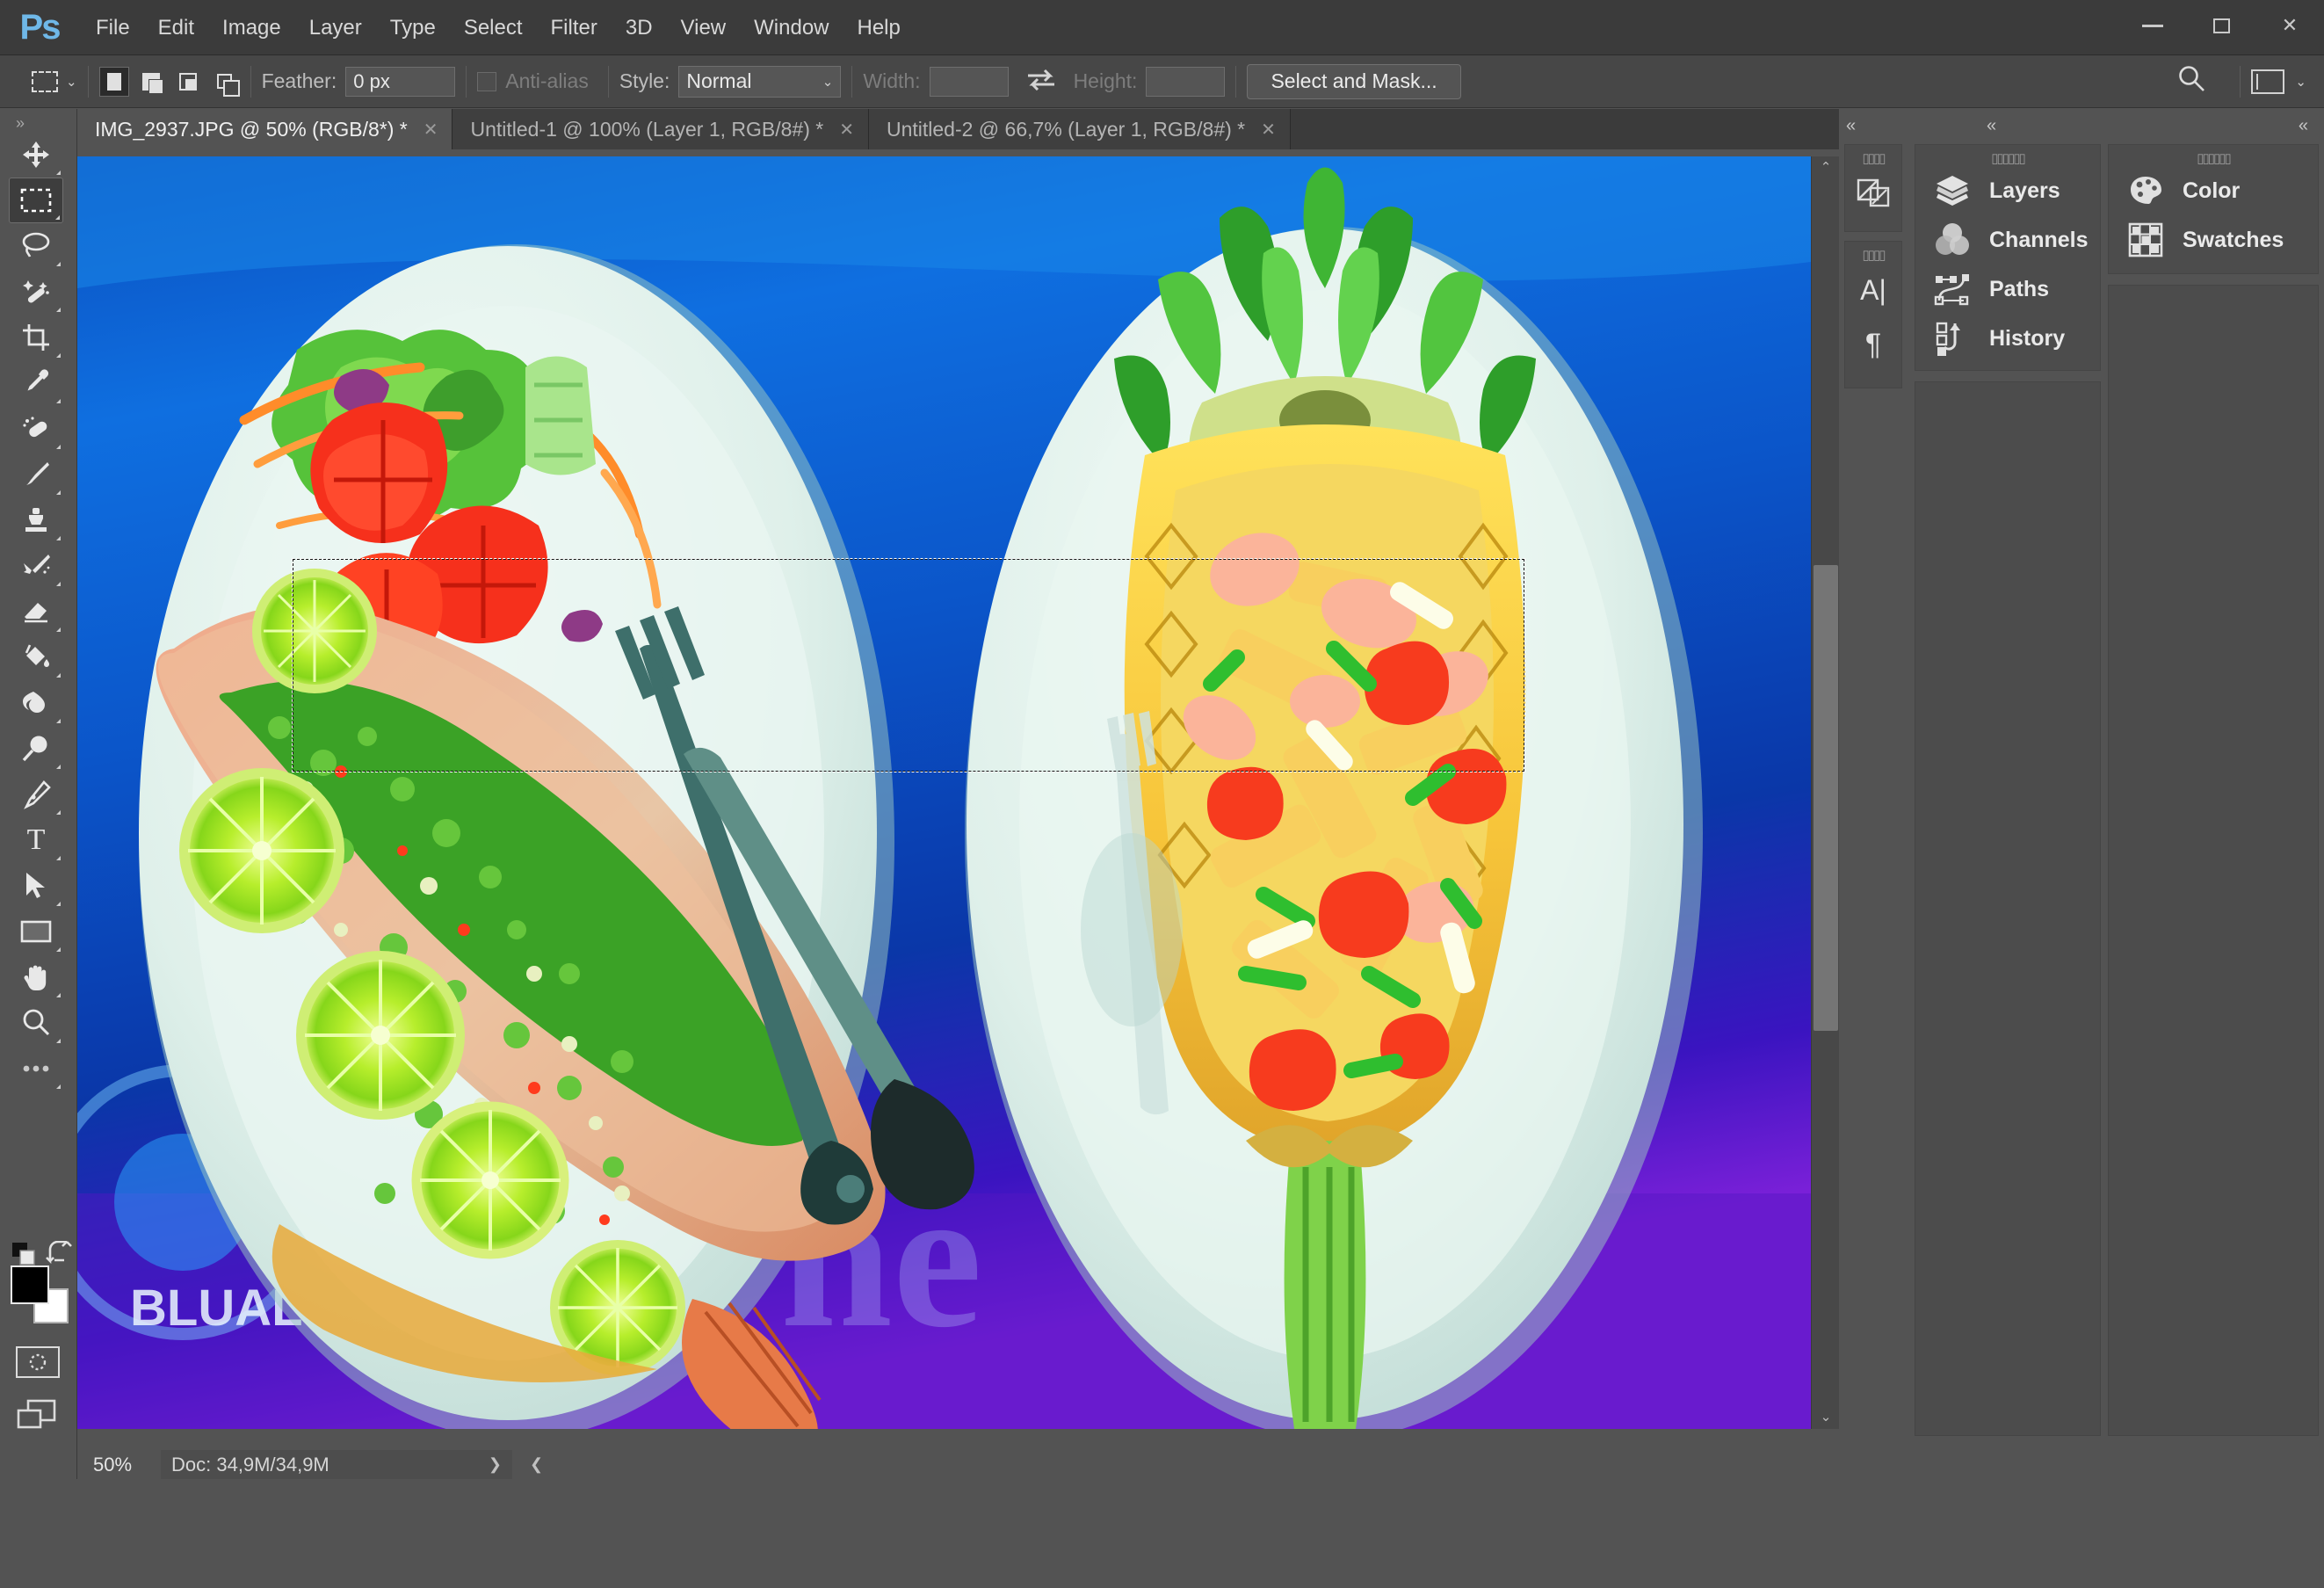  What do you see at coordinates (1041, 81) in the screenshot?
I see `swap-arrows-icon` at bounding box center [1041, 81].